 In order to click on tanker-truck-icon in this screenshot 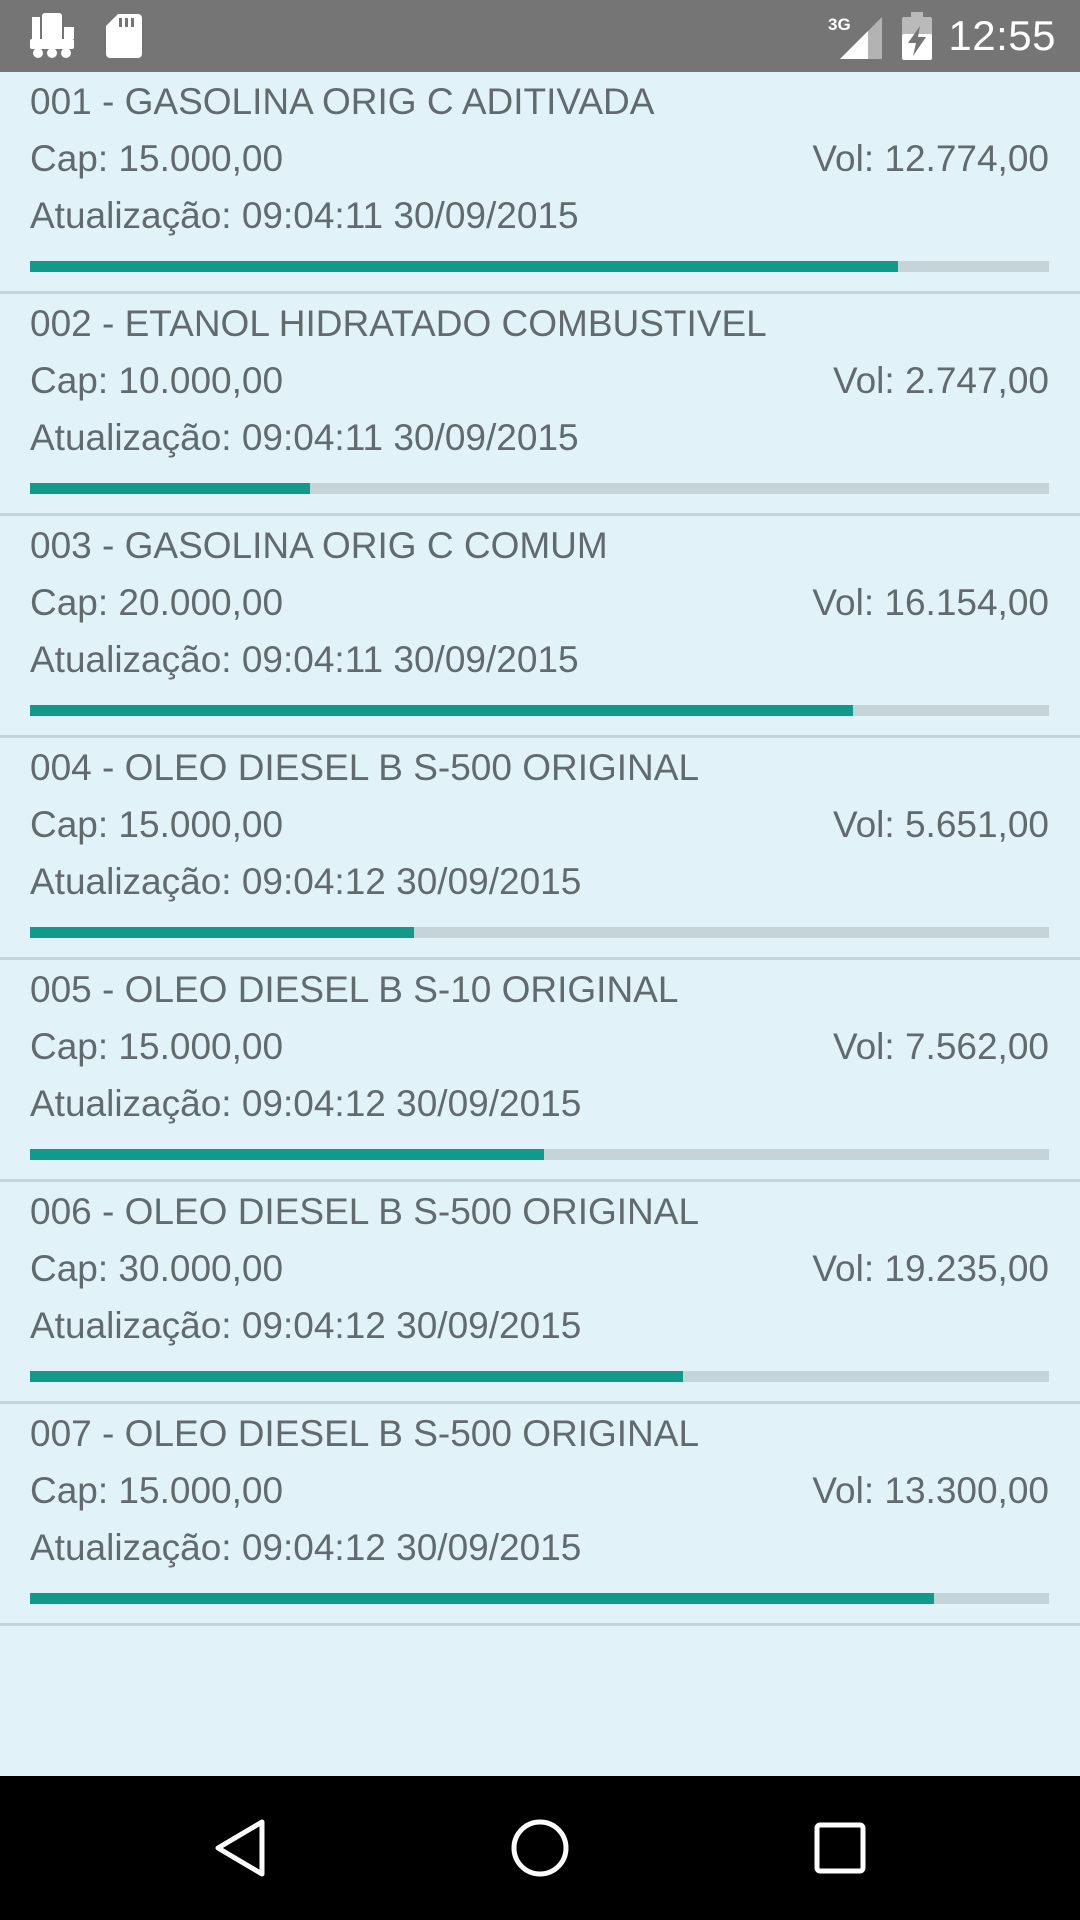, I will do `click(52, 36)`.